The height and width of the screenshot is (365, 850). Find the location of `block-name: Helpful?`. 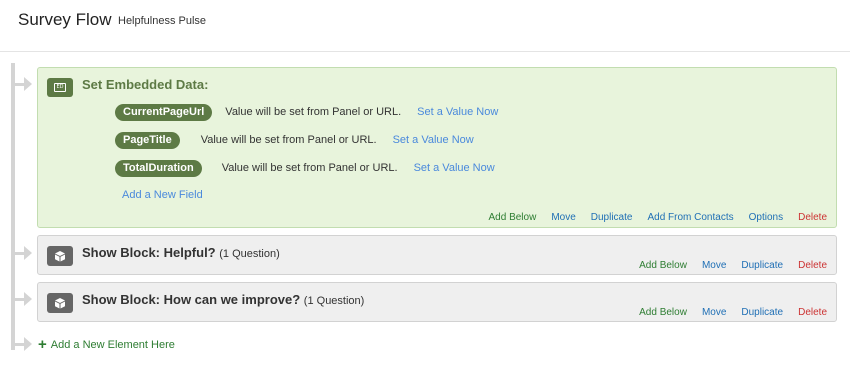

block-name: Helpful? is located at coordinates (189, 252).